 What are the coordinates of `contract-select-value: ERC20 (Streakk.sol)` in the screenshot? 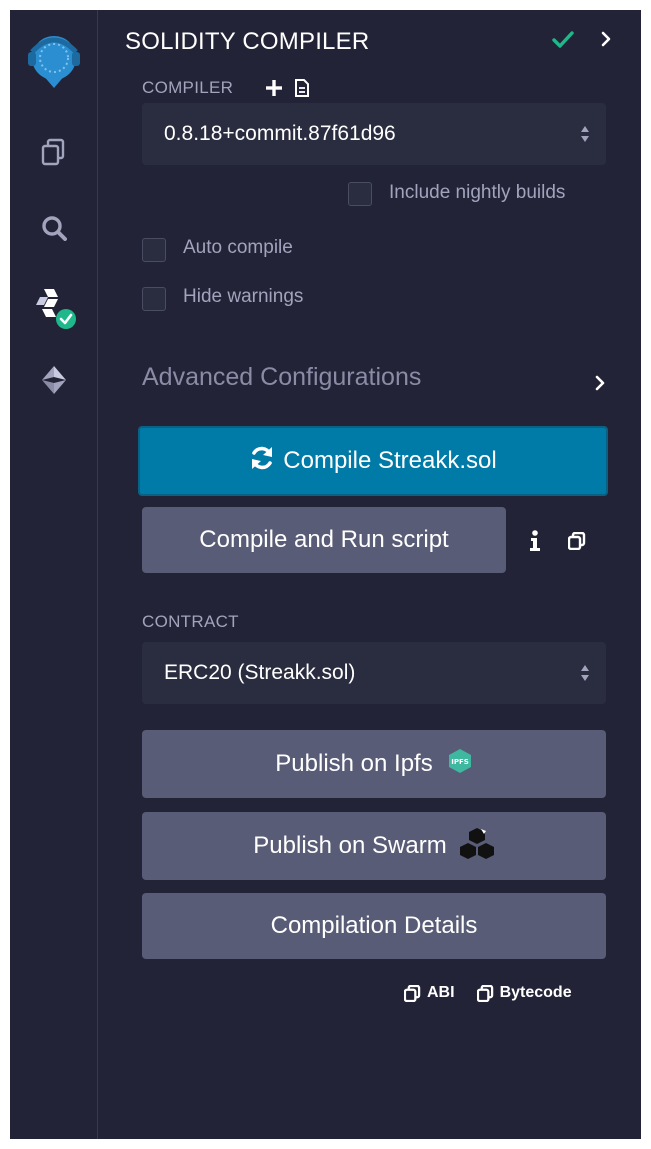 It's located at (260, 672).